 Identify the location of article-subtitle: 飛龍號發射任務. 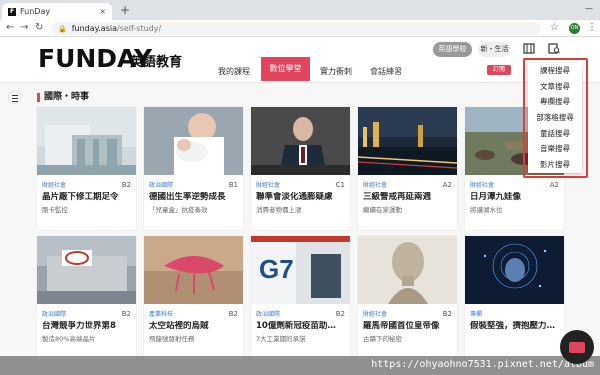
(172, 339).